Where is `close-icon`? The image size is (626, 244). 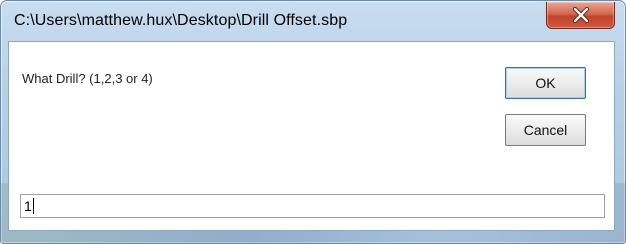
close-icon is located at coordinates (581, 15).